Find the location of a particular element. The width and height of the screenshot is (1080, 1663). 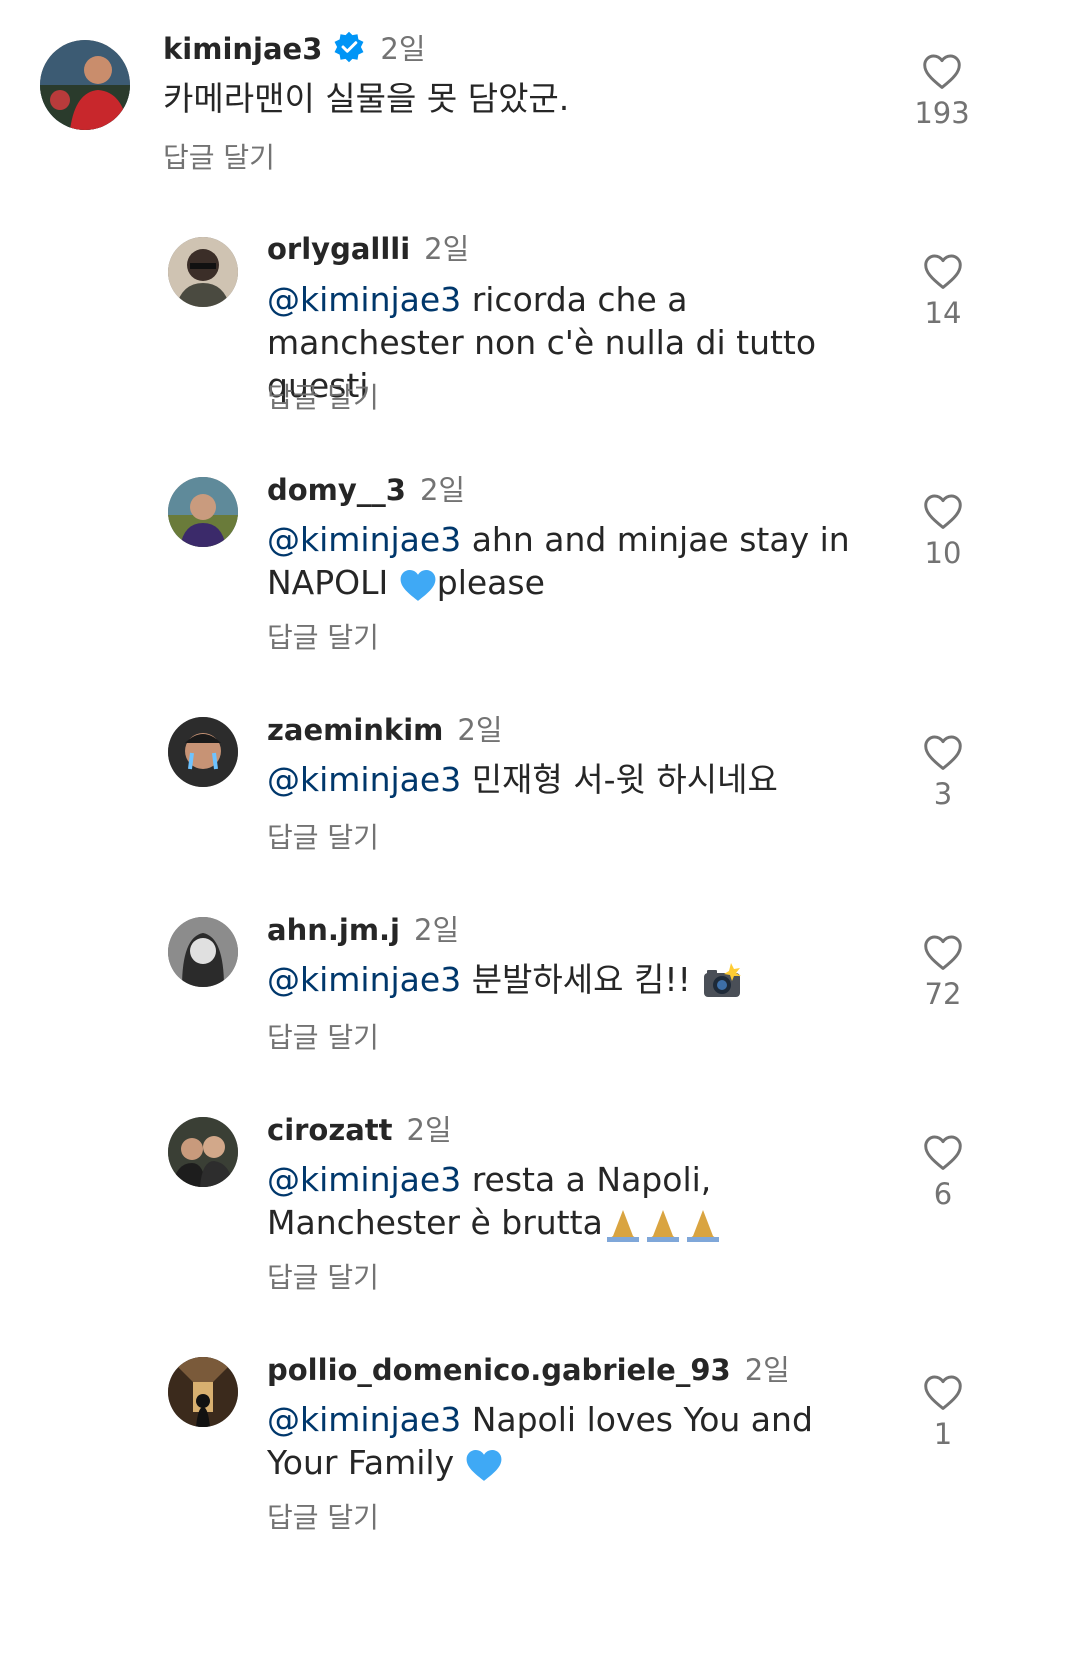

profile-photo-helmet-icon is located at coordinates (203, 272).